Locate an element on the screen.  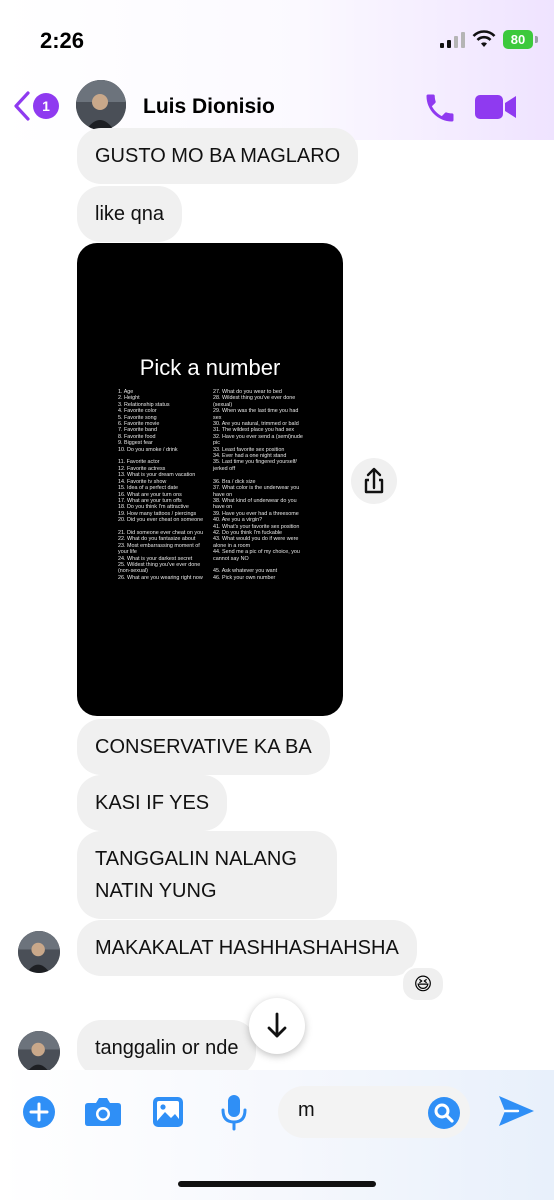
message-bubble: KASI IF YES is located at coordinates (152, 803).